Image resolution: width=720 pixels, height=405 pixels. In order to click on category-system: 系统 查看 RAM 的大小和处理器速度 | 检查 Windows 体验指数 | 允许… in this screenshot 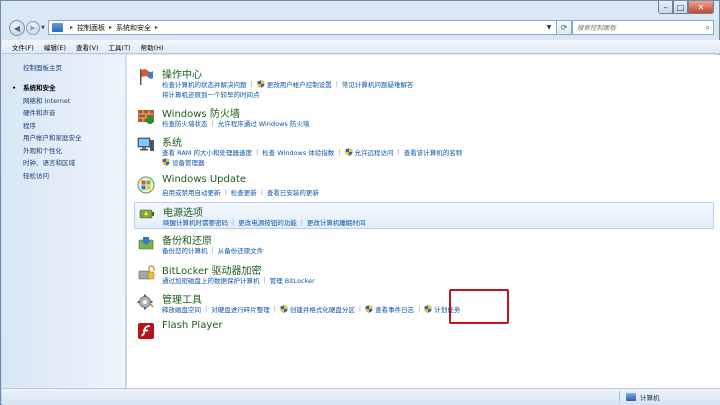, I will do `click(424, 152)`.